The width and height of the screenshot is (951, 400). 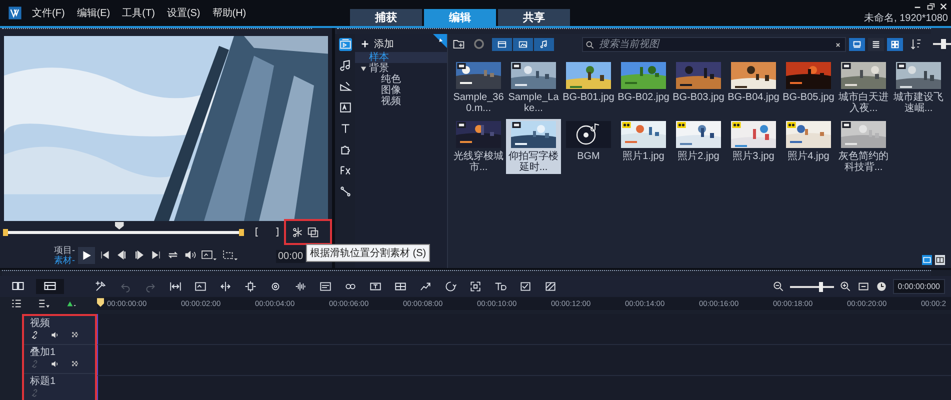 What do you see at coordinates (325, 286) in the screenshot?
I see `subtitle-icon` at bounding box center [325, 286].